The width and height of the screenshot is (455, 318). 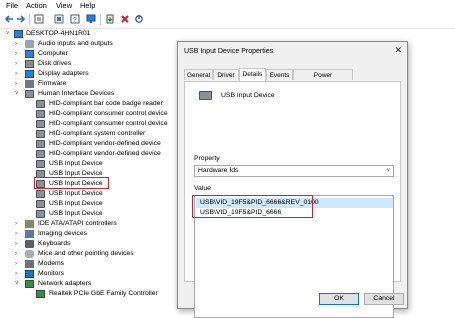 What do you see at coordinates (103, 293) in the screenshot?
I see `tree-item-label: Realtek PCIe GbE Family Controller` at bounding box center [103, 293].